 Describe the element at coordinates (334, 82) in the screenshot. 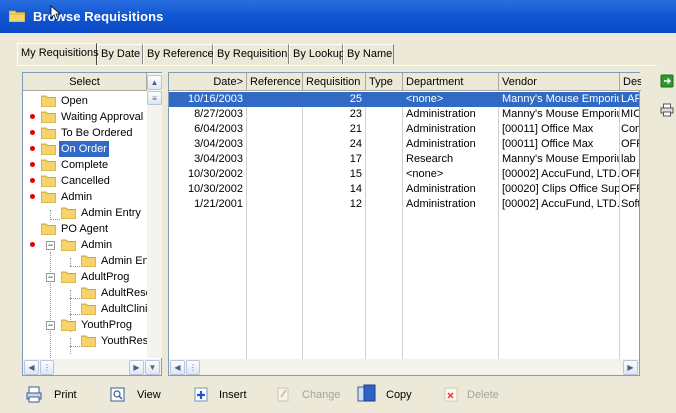

I see `column-header-requisition: Requisition` at that location.